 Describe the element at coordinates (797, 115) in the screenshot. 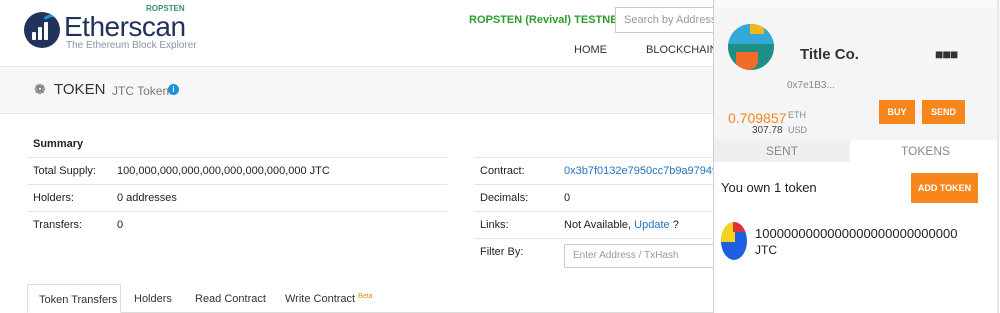

I see `eth-unit: ETH` at that location.